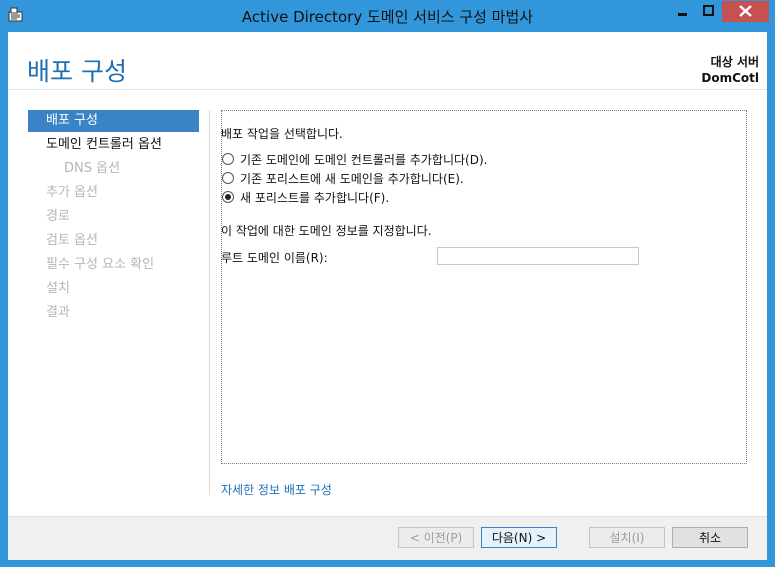 This screenshot has height=567, width=775. I want to click on previous-button: < 이전(P), so click(436, 537).